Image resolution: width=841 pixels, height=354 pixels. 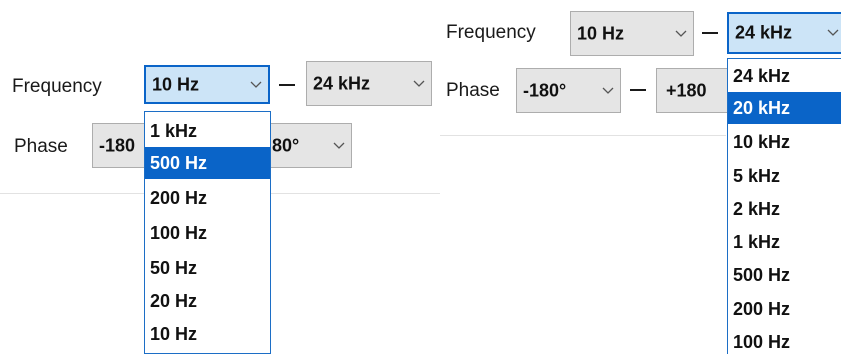 I want to click on phase-from-value: -180°, so click(x=545, y=90).